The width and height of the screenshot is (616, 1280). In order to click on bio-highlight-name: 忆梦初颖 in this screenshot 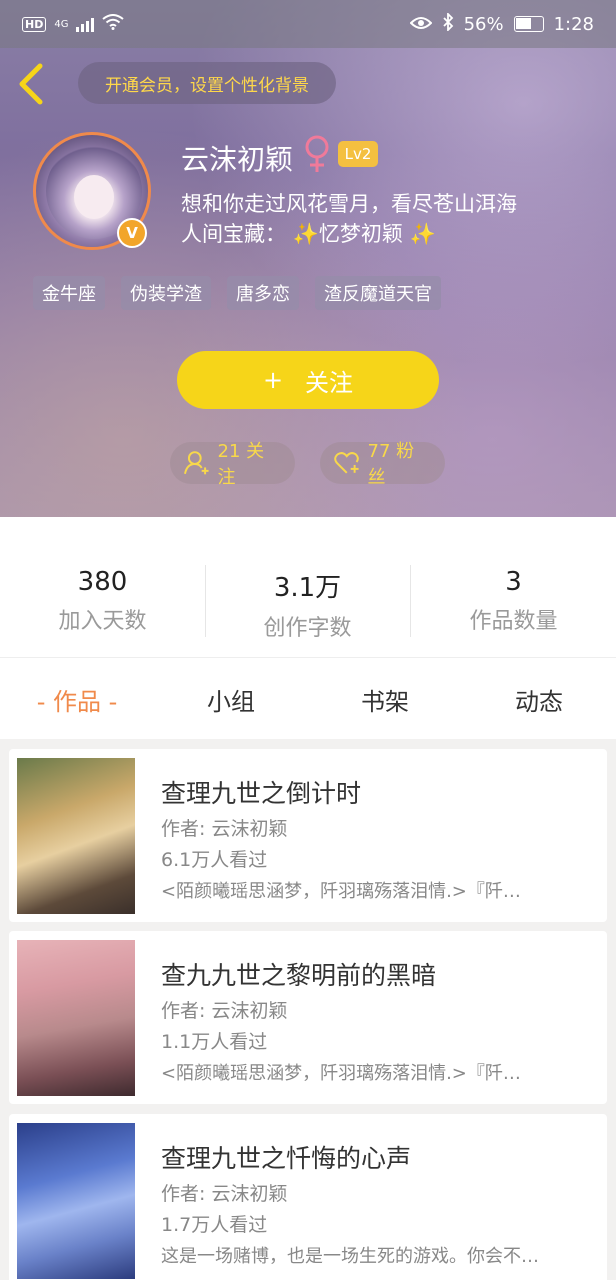, I will do `click(360, 234)`.